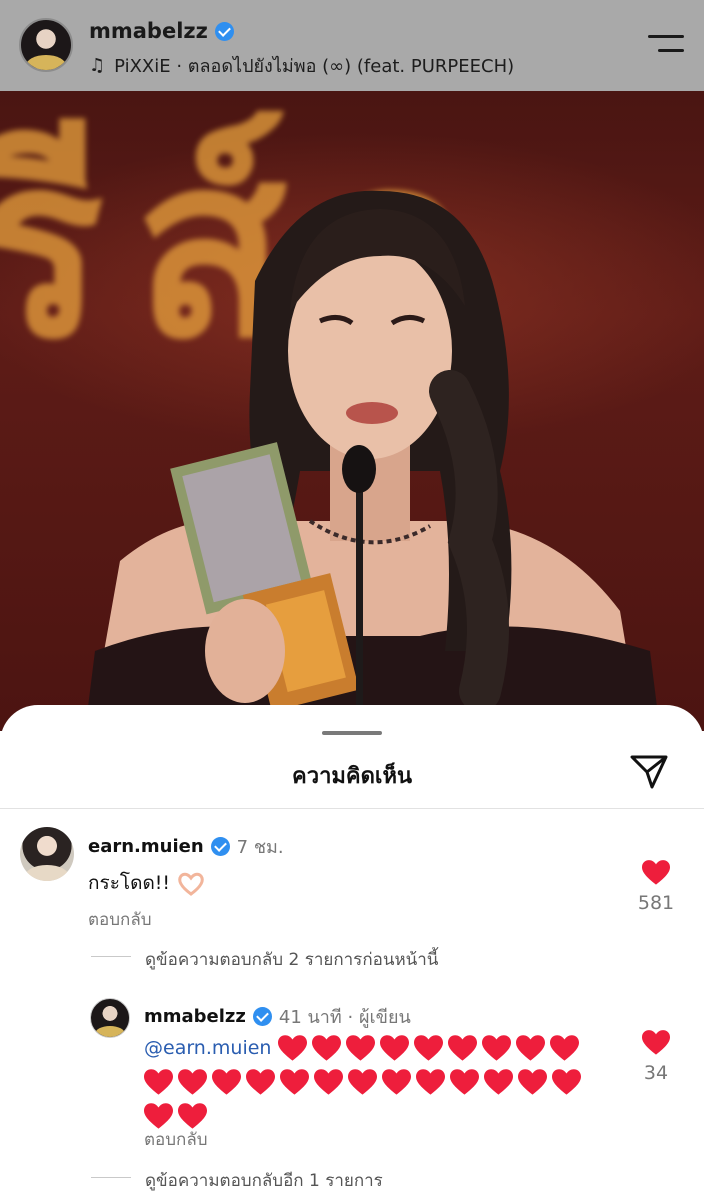  Describe the element at coordinates (47, 854) in the screenshot. I see `comment-avatar` at that location.